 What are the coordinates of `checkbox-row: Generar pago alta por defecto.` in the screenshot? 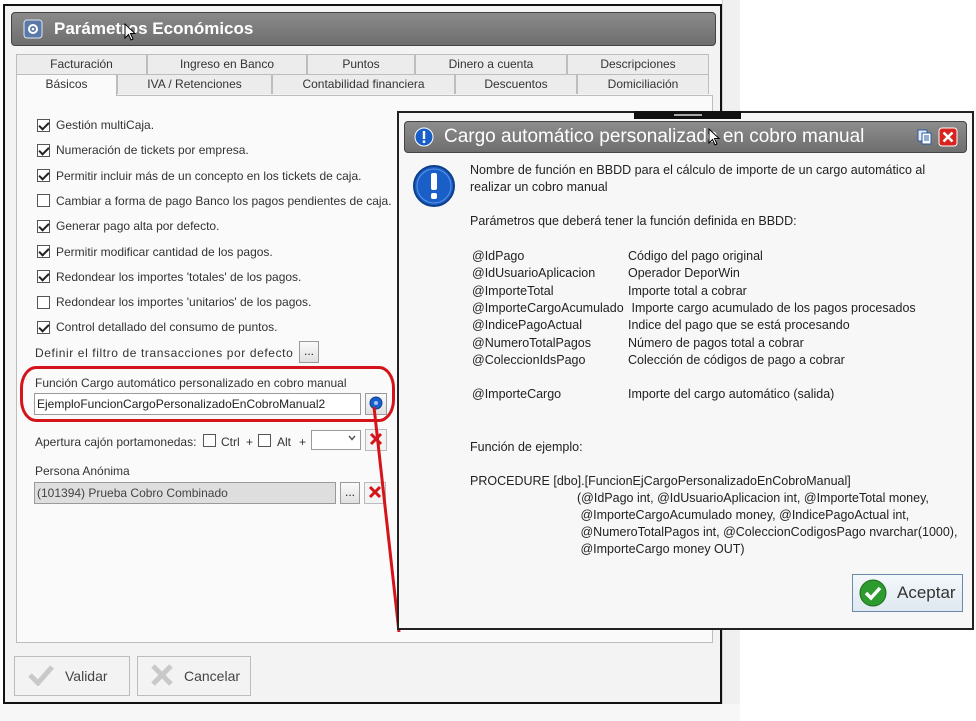 It's located at (128, 226).